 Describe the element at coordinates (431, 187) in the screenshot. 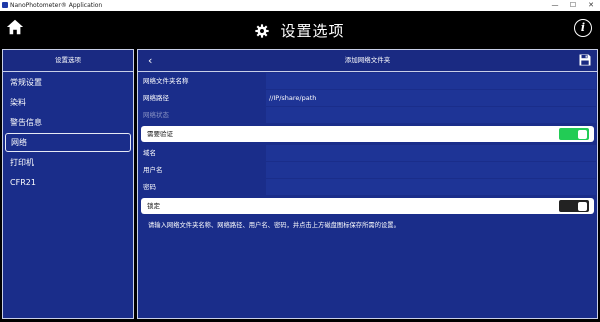

I see `password-field` at that location.